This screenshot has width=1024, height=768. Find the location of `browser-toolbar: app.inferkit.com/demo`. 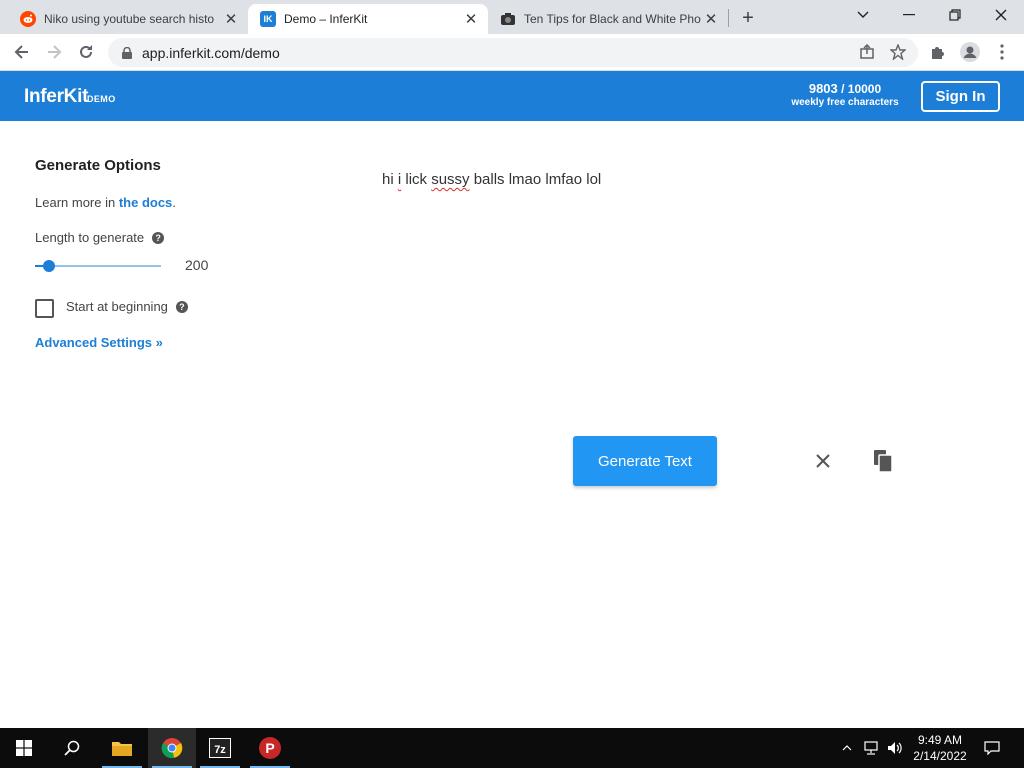

browser-toolbar: app.inferkit.com/demo is located at coordinates (512, 52).